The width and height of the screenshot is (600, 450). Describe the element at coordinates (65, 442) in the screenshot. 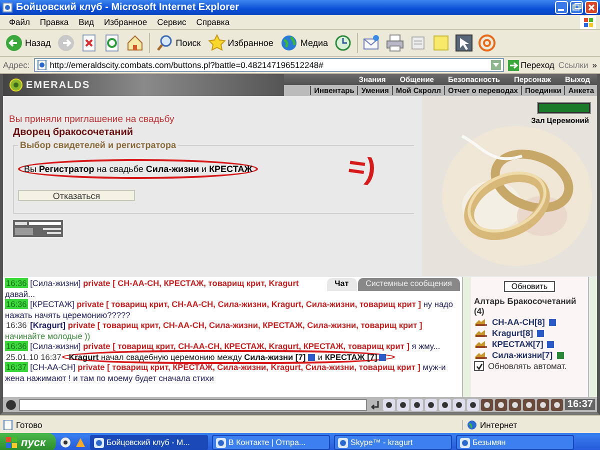

I see `quick-launch-icon` at that location.